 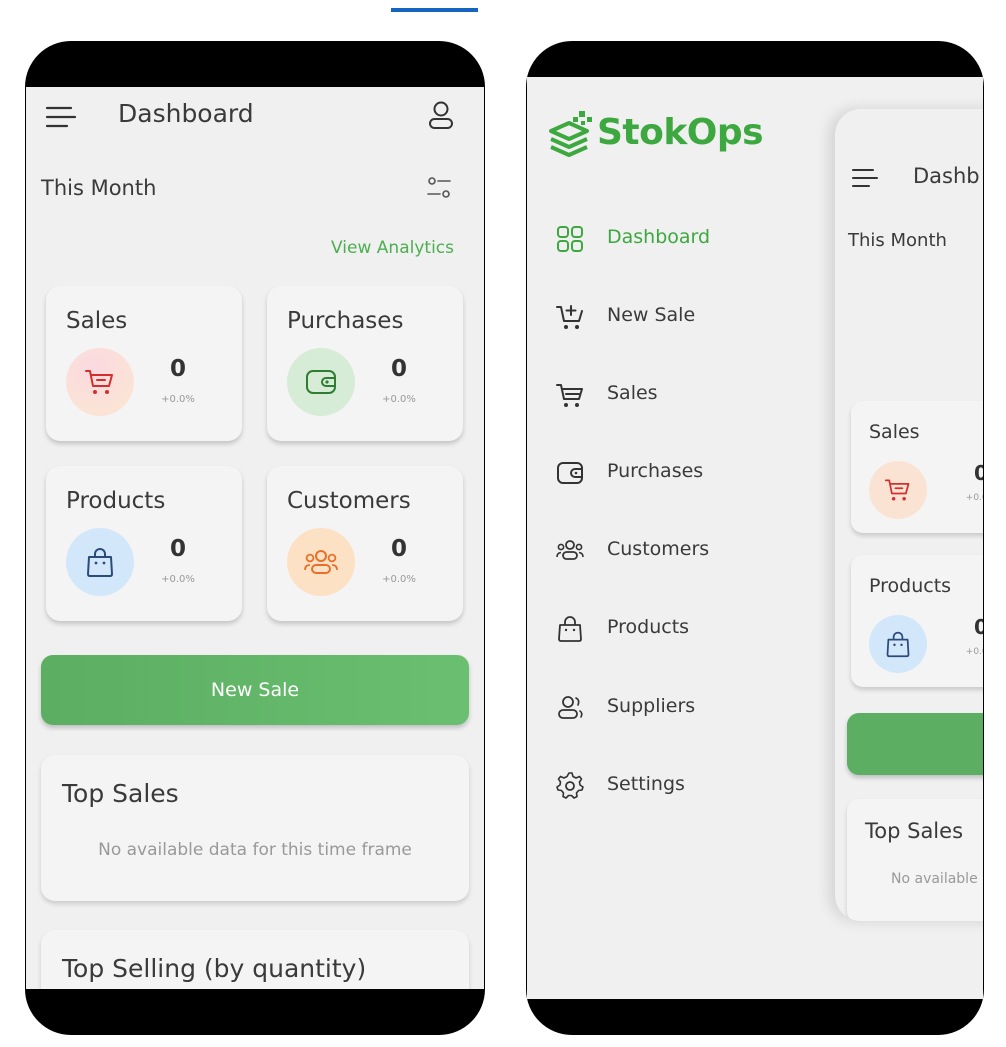 What do you see at coordinates (570, 707) in the screenshot?
I see `supplier-icon` at bounding box center [570, 707].